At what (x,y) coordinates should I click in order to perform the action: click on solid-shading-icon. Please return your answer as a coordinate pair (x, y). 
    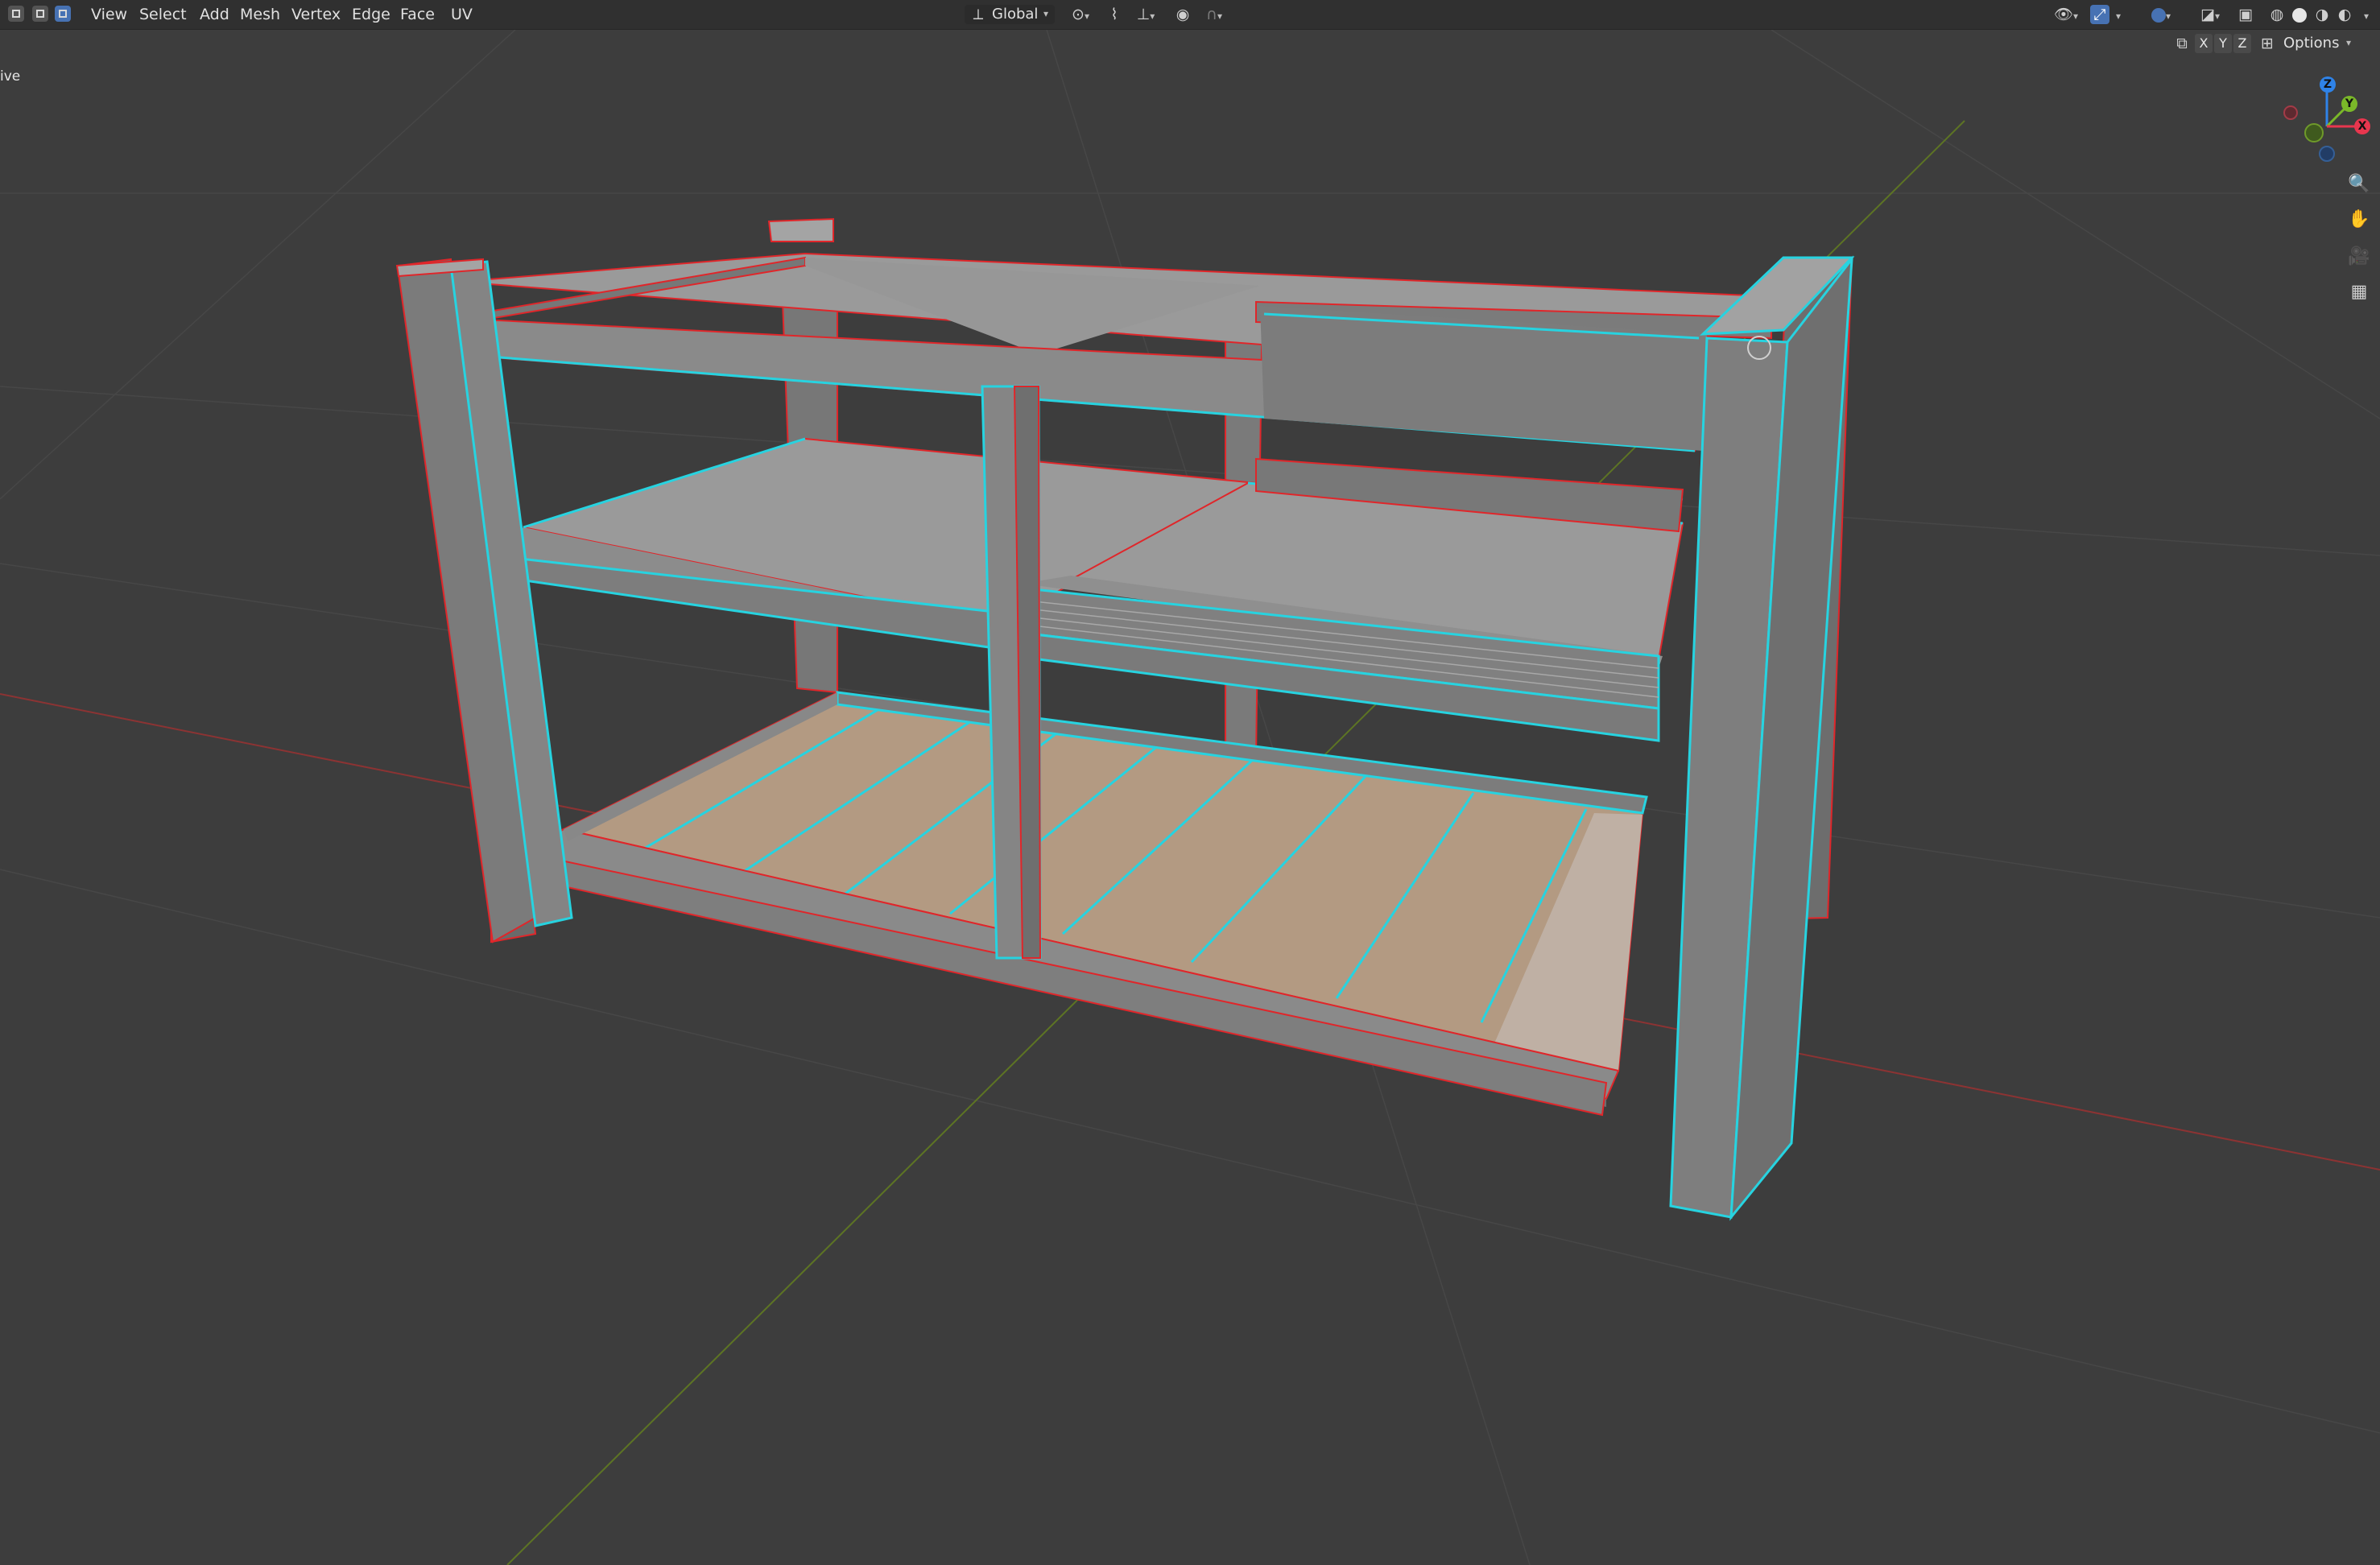
    Looking at the image, I should click on (2299, 15).